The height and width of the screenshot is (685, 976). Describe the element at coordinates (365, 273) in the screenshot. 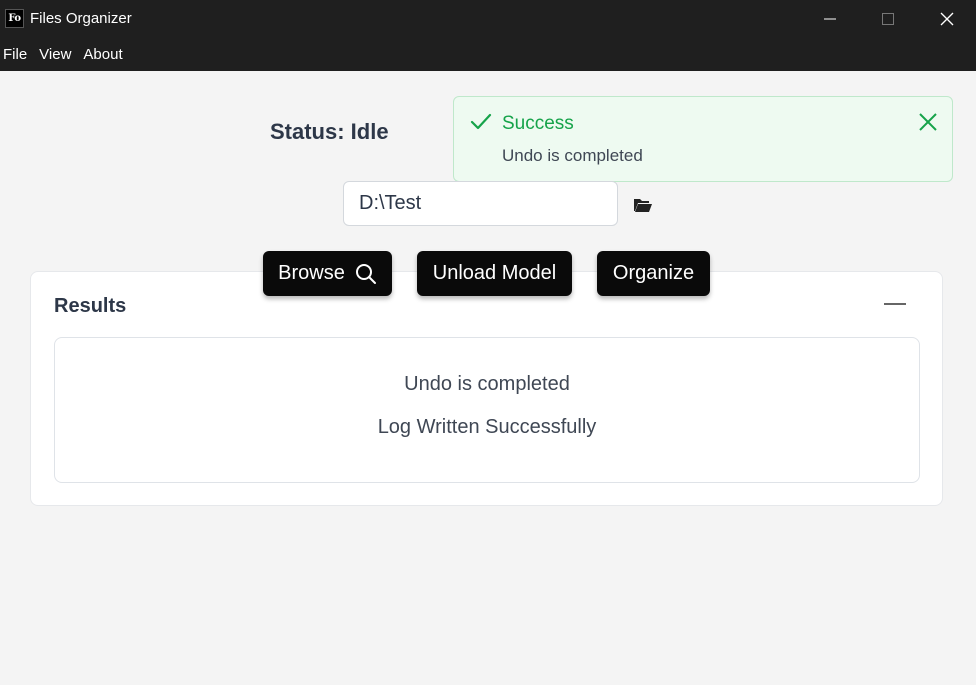

I see `search-icon` at that location.